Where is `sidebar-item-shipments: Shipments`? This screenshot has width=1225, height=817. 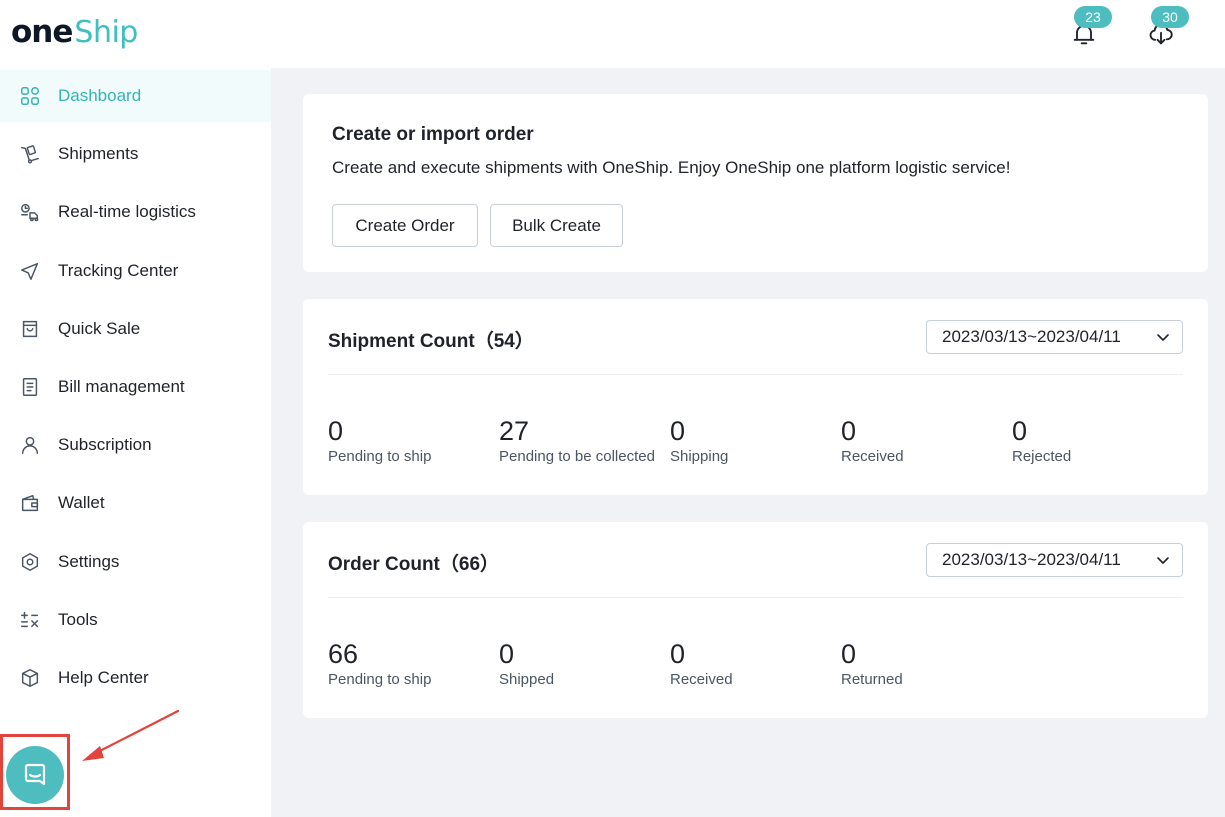
sidebar-item-shipments: Shipments is located at coordinates (135, 154).